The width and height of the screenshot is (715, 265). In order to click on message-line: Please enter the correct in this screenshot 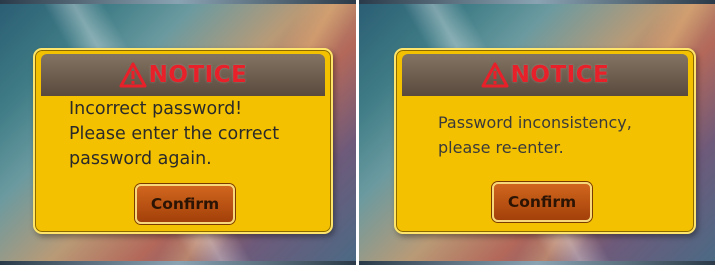, I will do `click(174, 134)`.